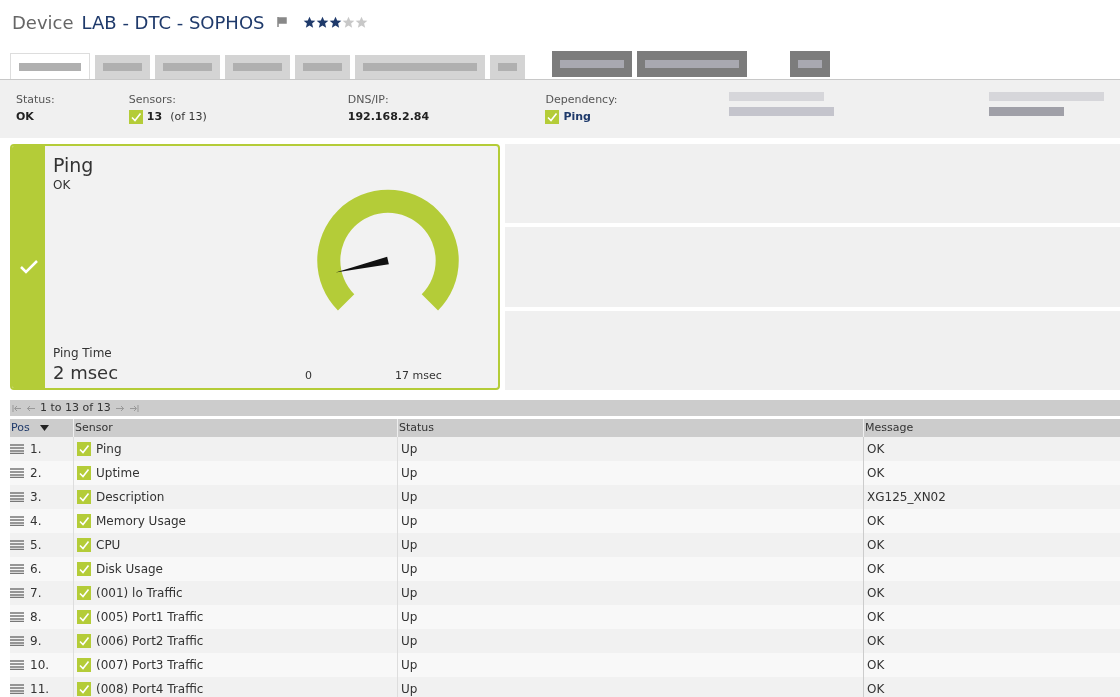 This screenshot has height=697, width=1120. What do you see at coordinates (154, 116) in the screenshot?
I see `info-value: 13` at bounding box center [154, 116].